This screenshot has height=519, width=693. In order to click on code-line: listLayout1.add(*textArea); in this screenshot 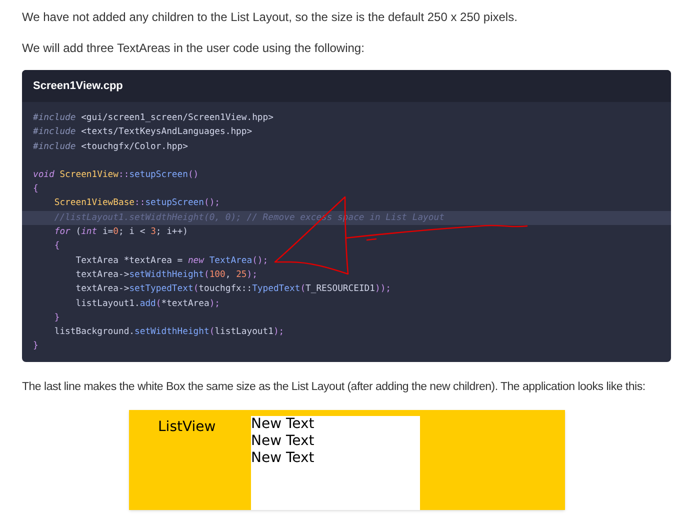, I will do `click(147, 303)`.